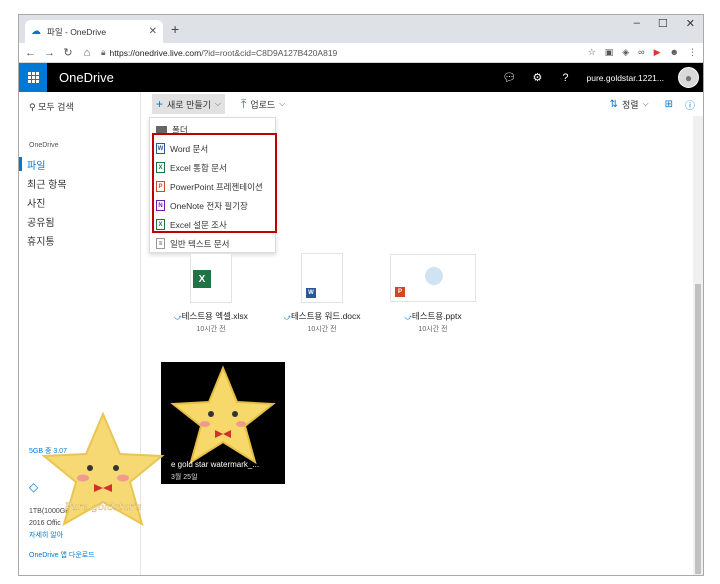 This screenshot has height=584, width=720. I want to click on avatar: ●, so click(688, 77).